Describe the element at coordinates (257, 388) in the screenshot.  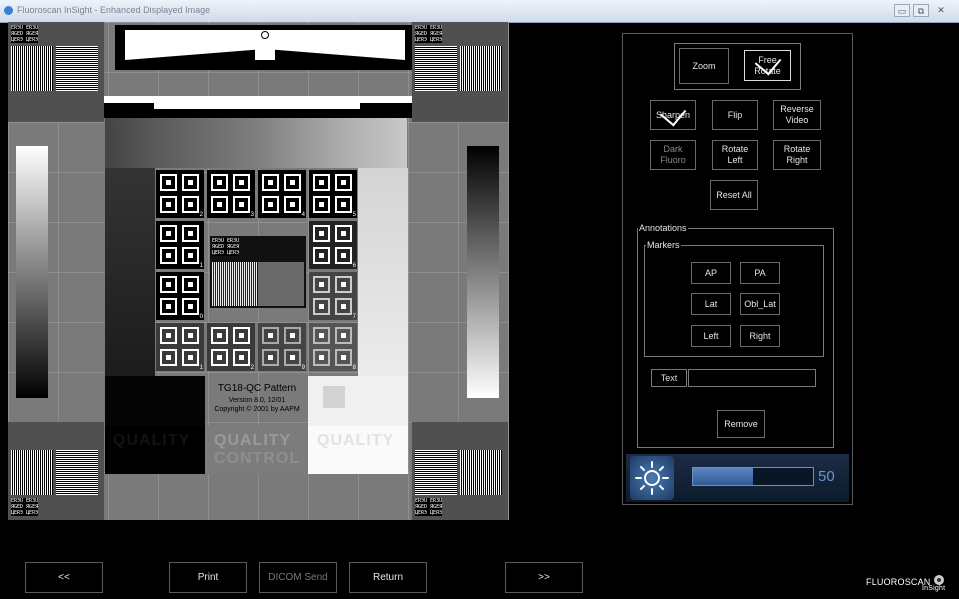
I see `pattern-title: TG18-QC Pattern` at that location.